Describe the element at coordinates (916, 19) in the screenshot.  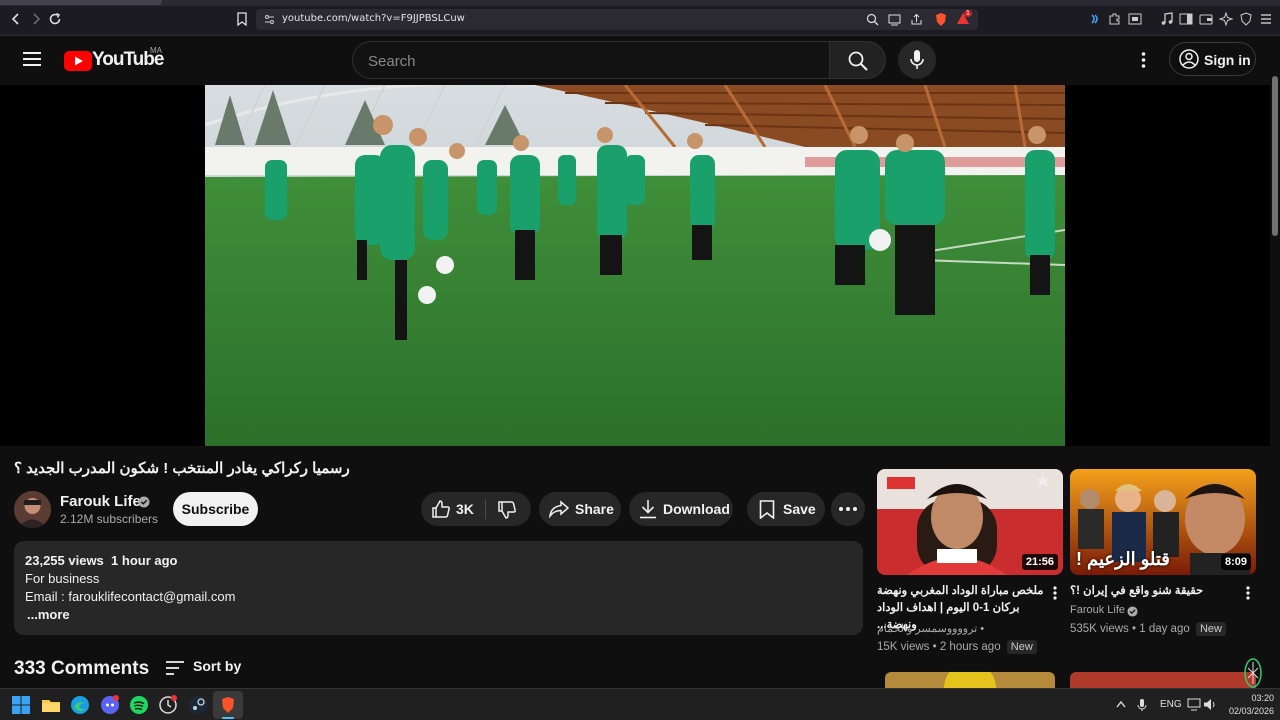
I see `share-page-icon` at that location.